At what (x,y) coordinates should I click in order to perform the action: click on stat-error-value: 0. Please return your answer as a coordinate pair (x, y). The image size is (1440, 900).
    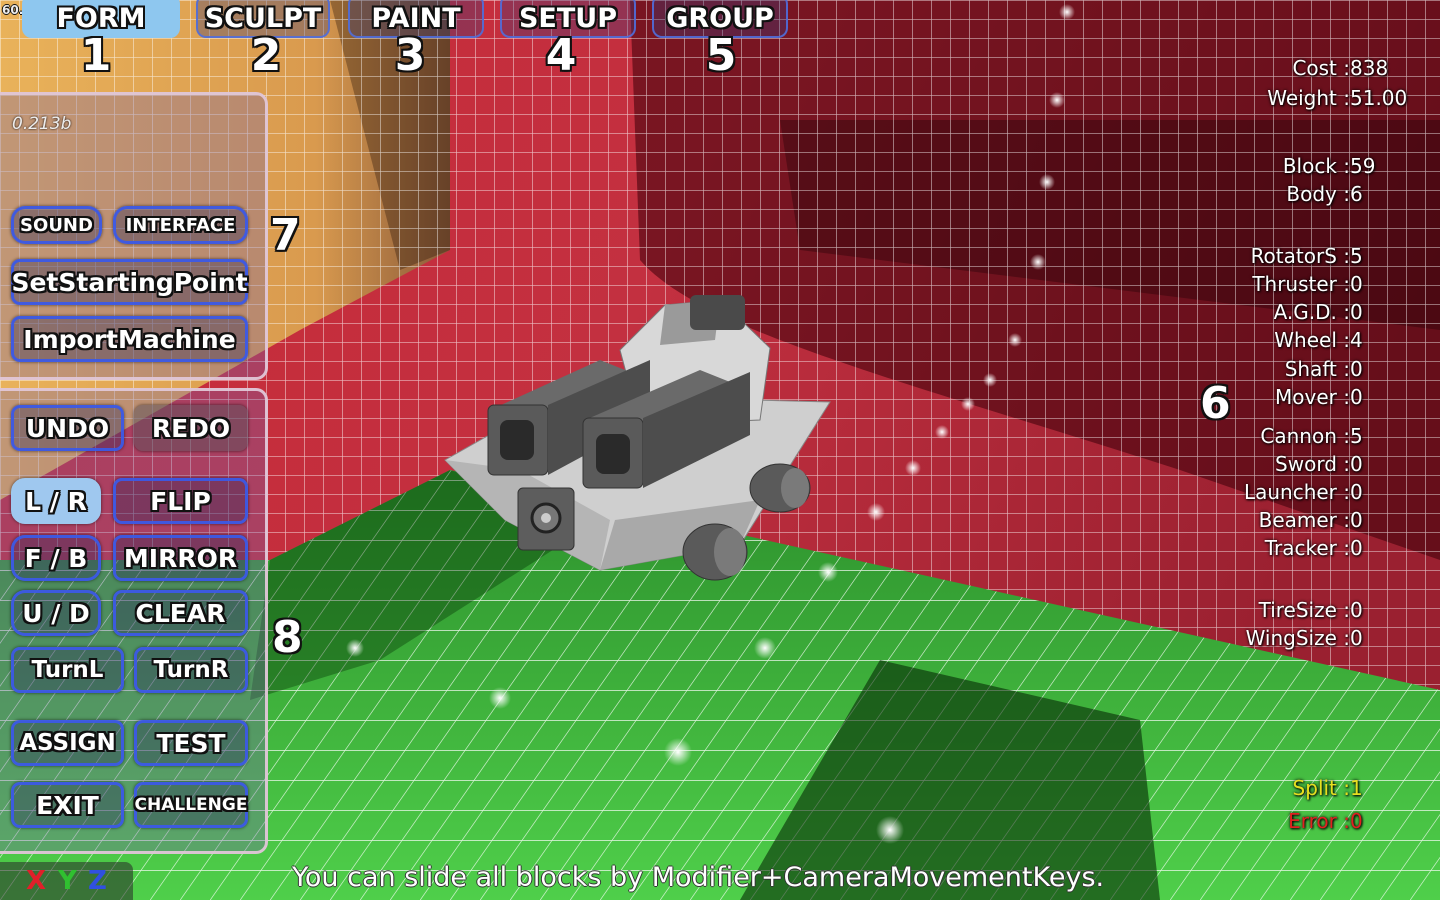
    Looking at the image, I should click on (1356, 821).